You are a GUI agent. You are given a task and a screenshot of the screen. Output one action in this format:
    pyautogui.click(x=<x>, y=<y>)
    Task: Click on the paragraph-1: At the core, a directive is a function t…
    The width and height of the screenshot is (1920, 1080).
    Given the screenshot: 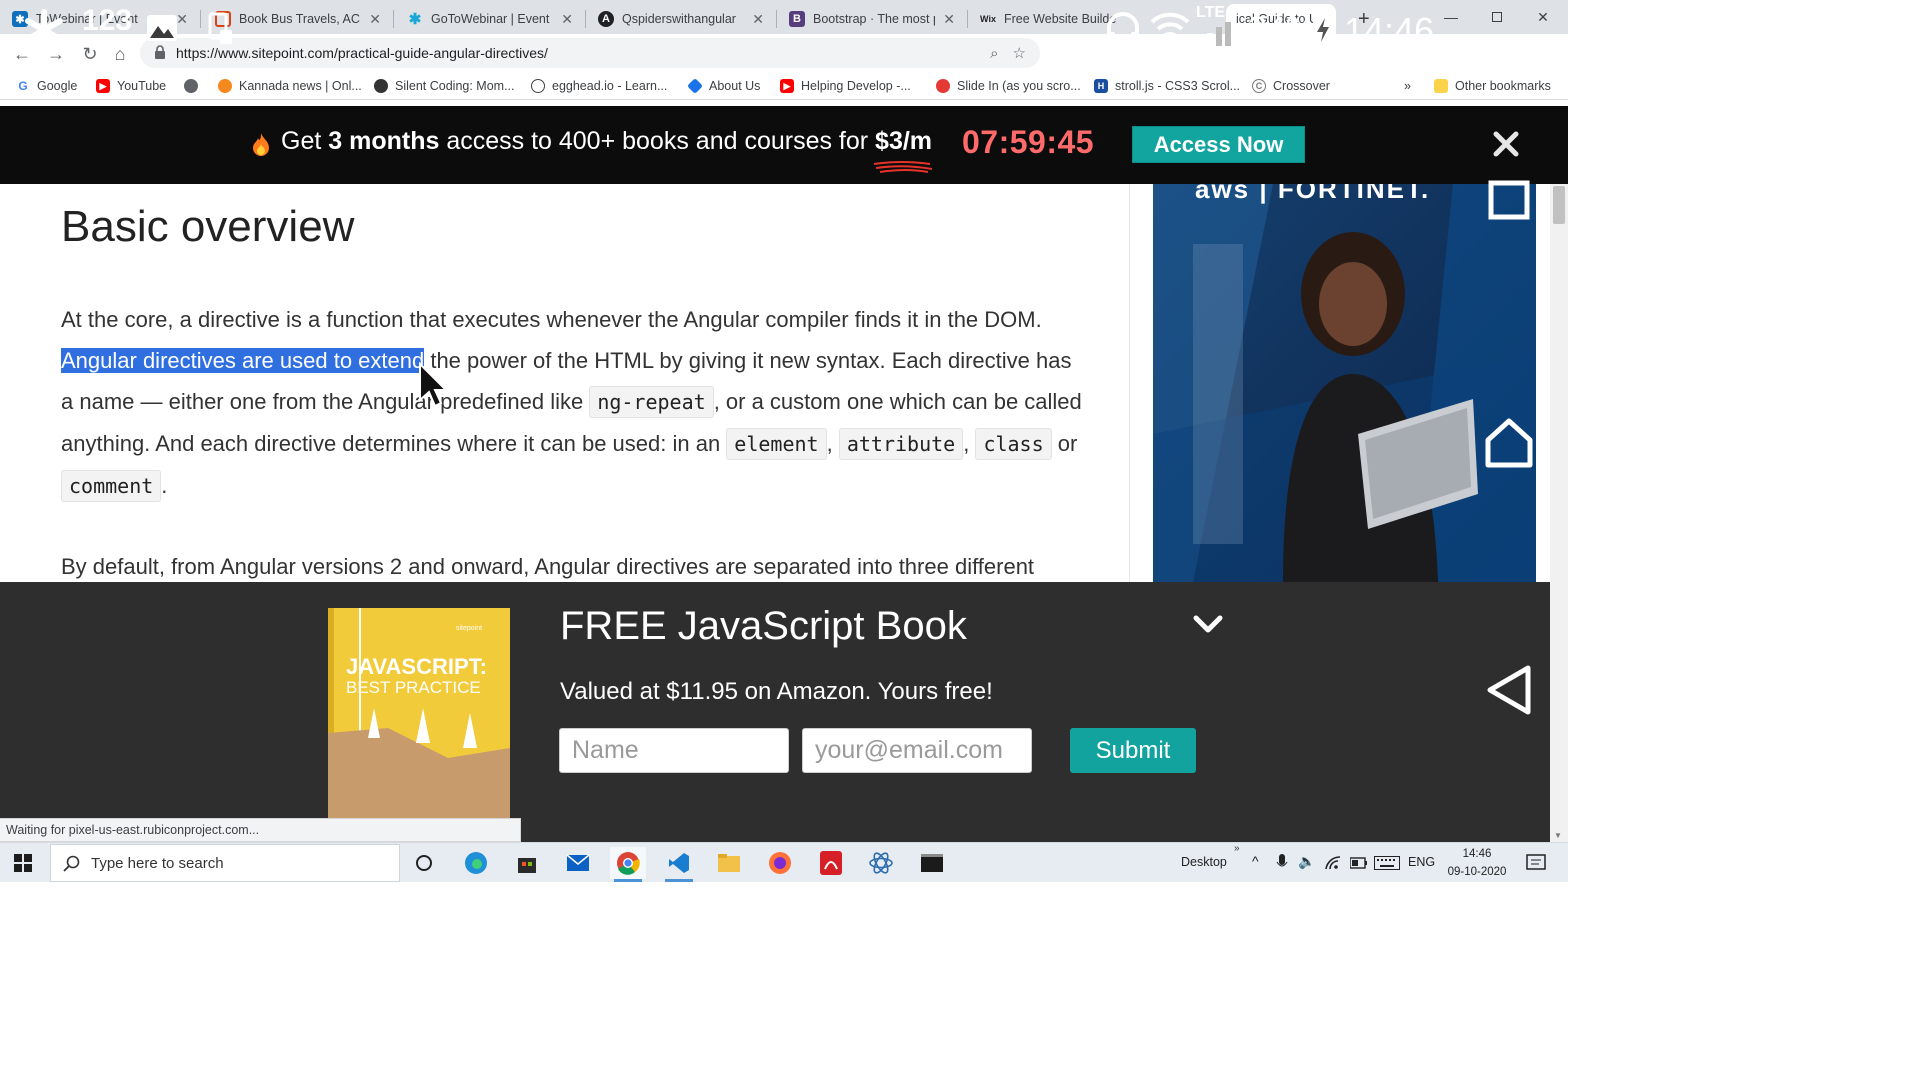 What is the action you would take?
    pyautogui.click(x=586, y=403)
    